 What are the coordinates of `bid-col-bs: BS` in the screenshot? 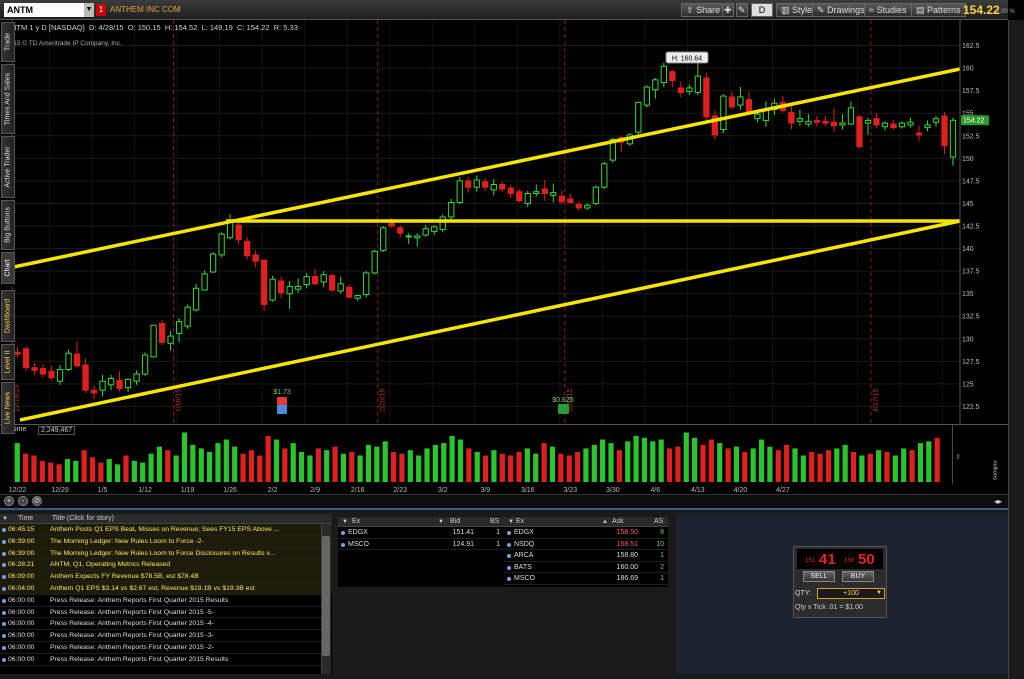 It's located at (494, 522).